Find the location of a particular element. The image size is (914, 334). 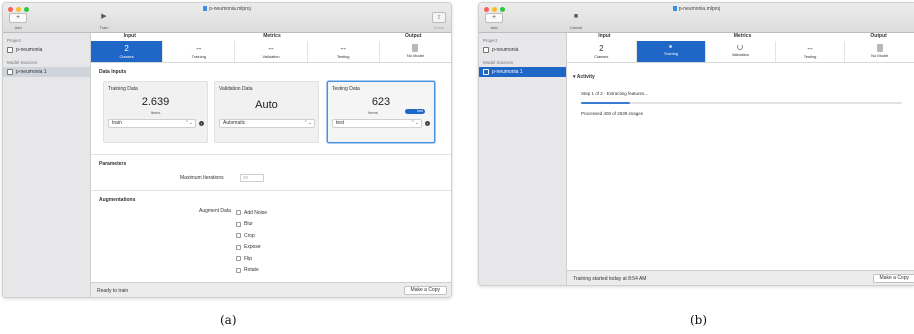

model-source-icon is located at coordinates (486, 72).